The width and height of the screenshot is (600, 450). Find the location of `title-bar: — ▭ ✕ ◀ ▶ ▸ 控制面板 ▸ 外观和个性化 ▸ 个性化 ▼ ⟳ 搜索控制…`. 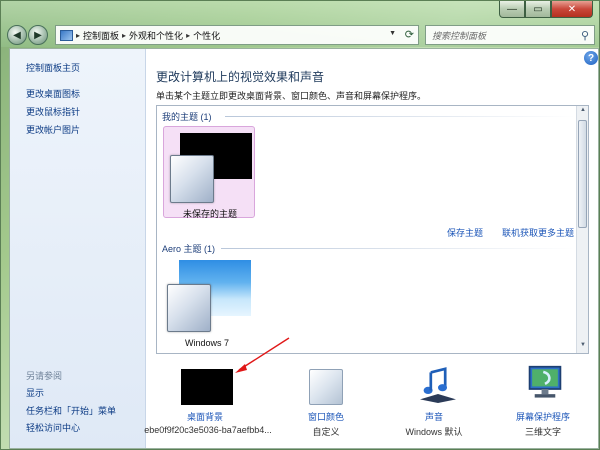

title-bar: — ▭ ✕ ◀ ▶ ▸ 控制面板 ▸ 外观和个性化 ▸ 个性化 ▼ ⟳ 搜索控制… is located at coordinates (300, 24).